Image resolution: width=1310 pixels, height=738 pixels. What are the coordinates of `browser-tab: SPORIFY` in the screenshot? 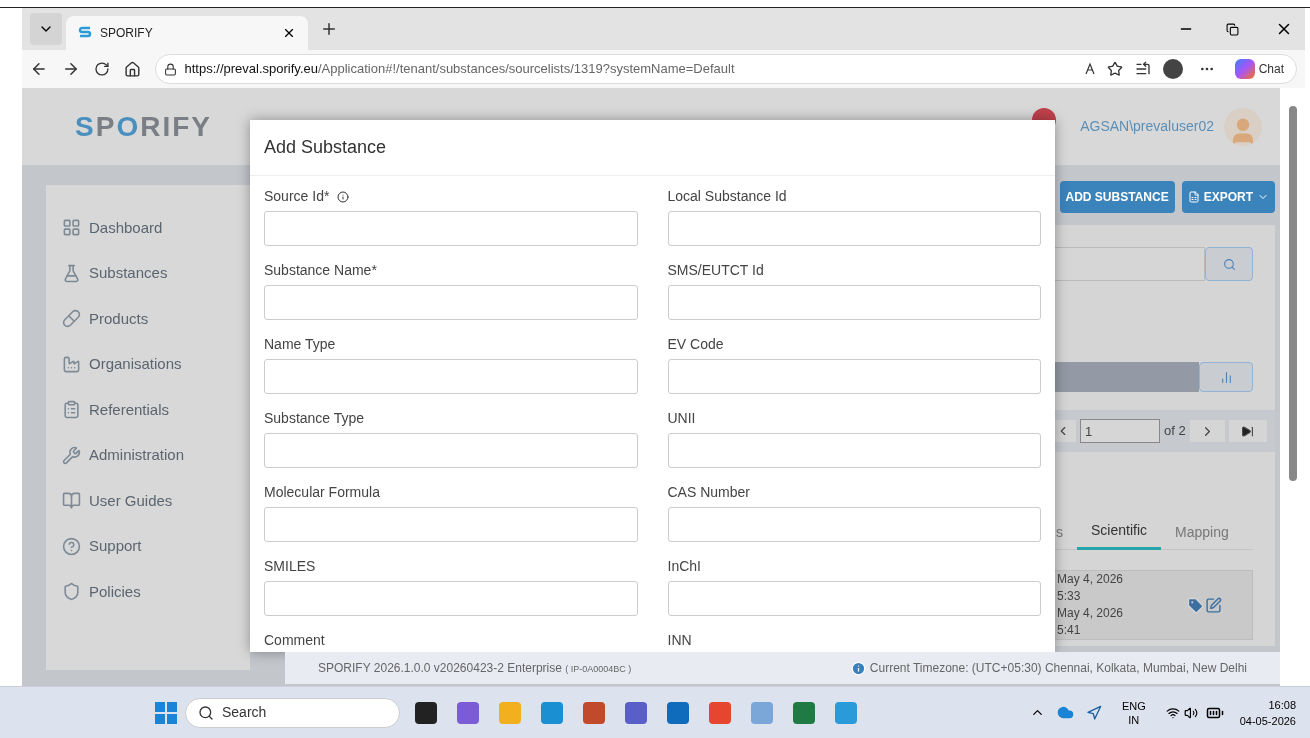 It's located at (187, 33).